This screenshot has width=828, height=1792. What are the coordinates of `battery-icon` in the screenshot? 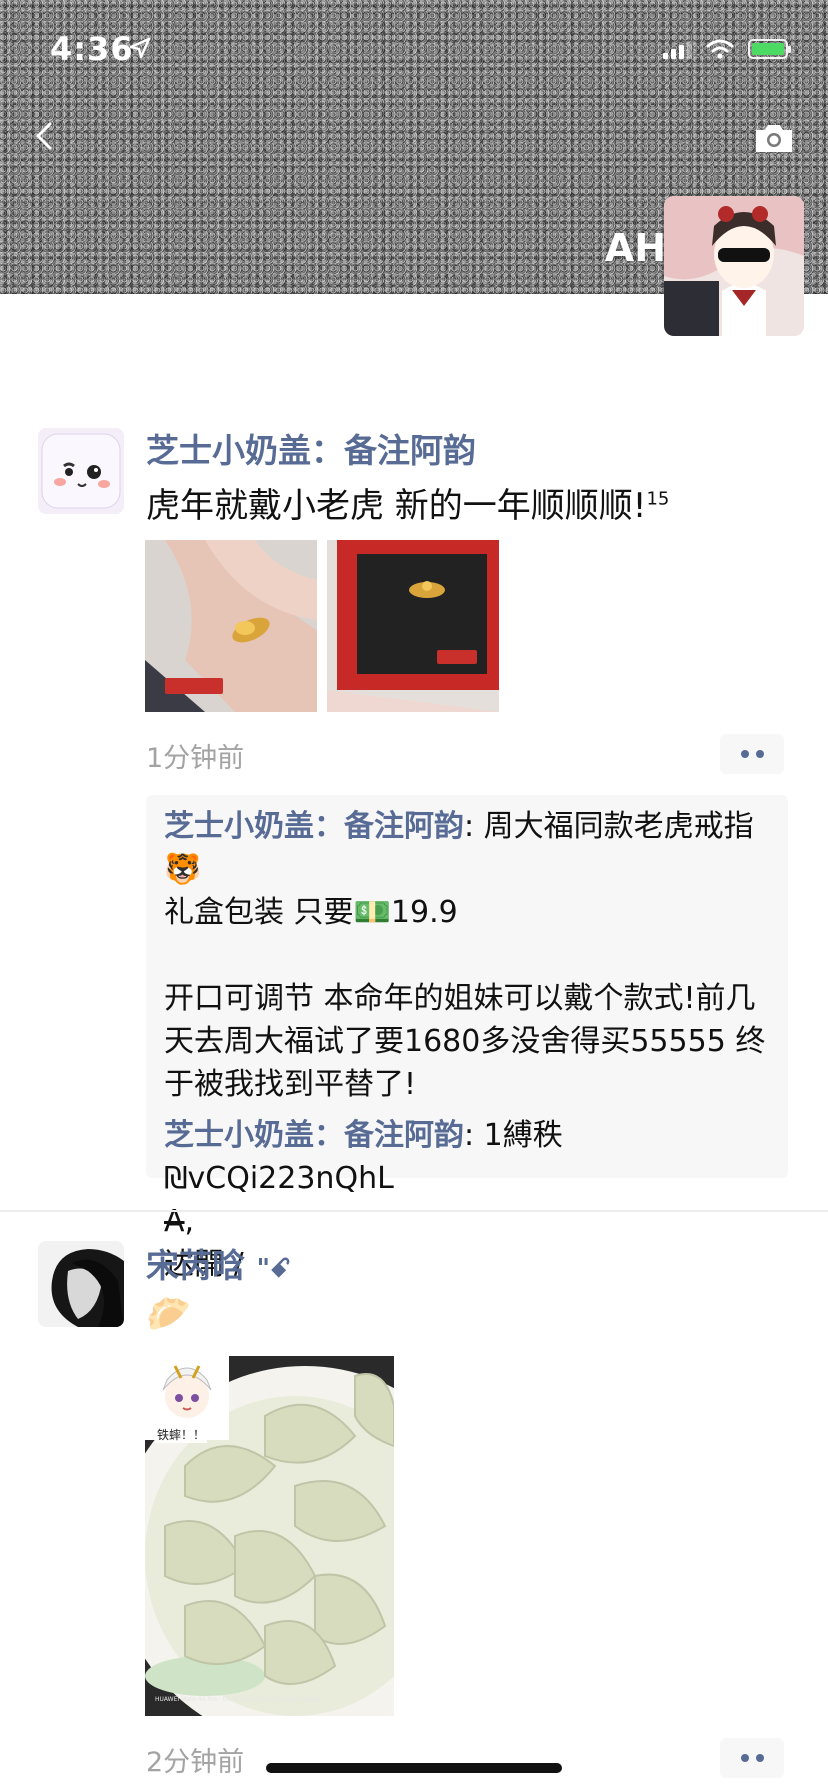 It's located at (769, 49).